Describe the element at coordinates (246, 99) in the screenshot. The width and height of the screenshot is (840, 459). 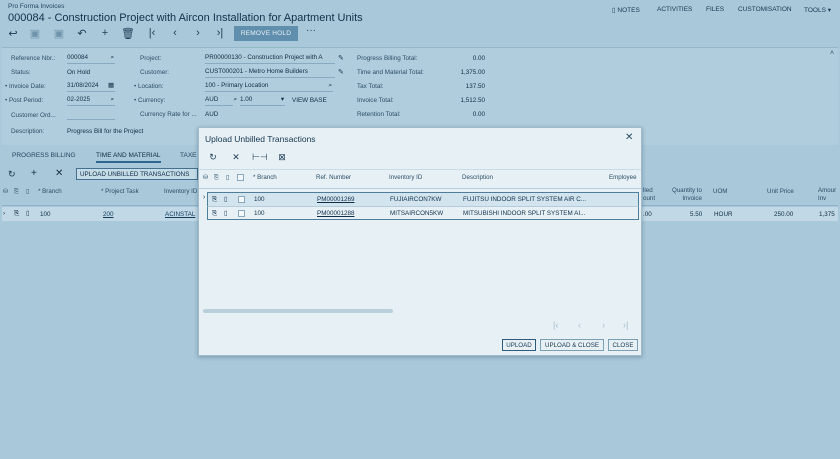
I see `currency-rate-value: 1.00` at that location.